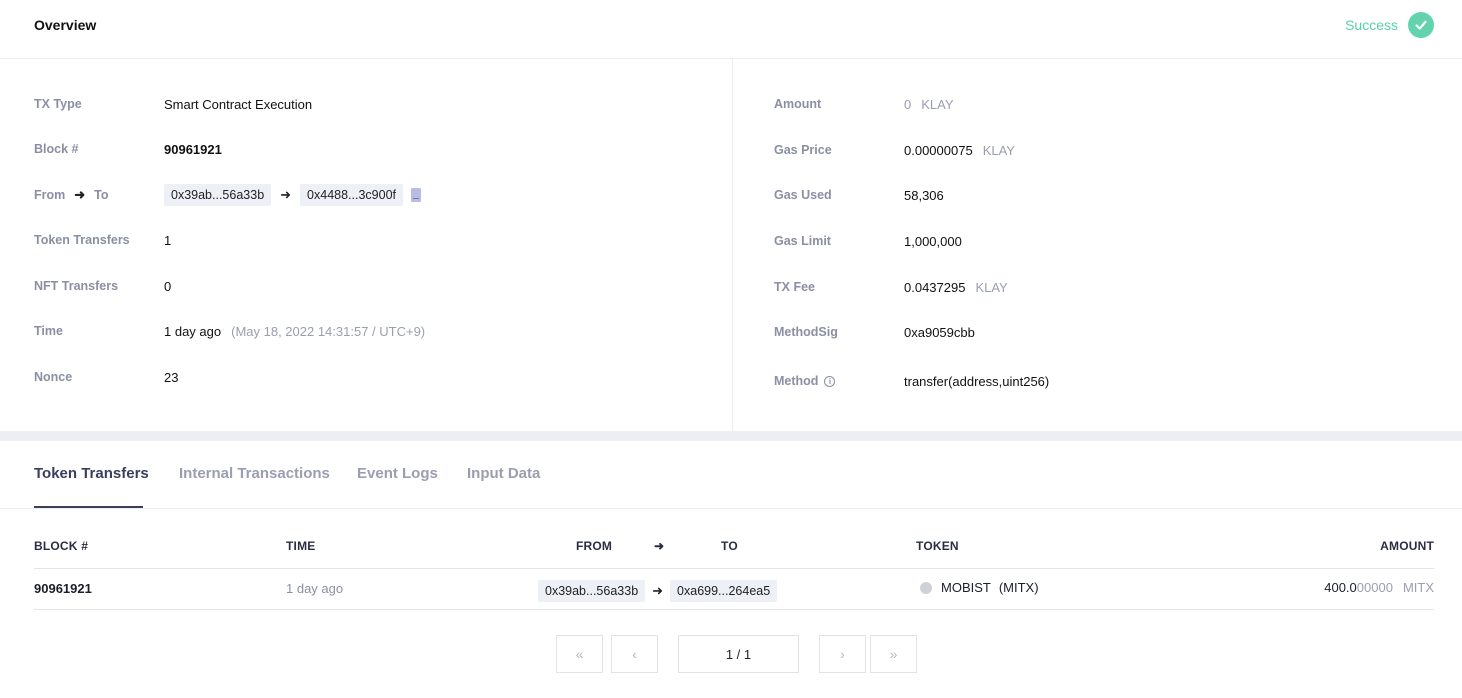  What do you see at coordinates (1374, 587) in the screenshot?
I see `amount-trailing-zeros: 00000` at bounding box center [1374, 587].